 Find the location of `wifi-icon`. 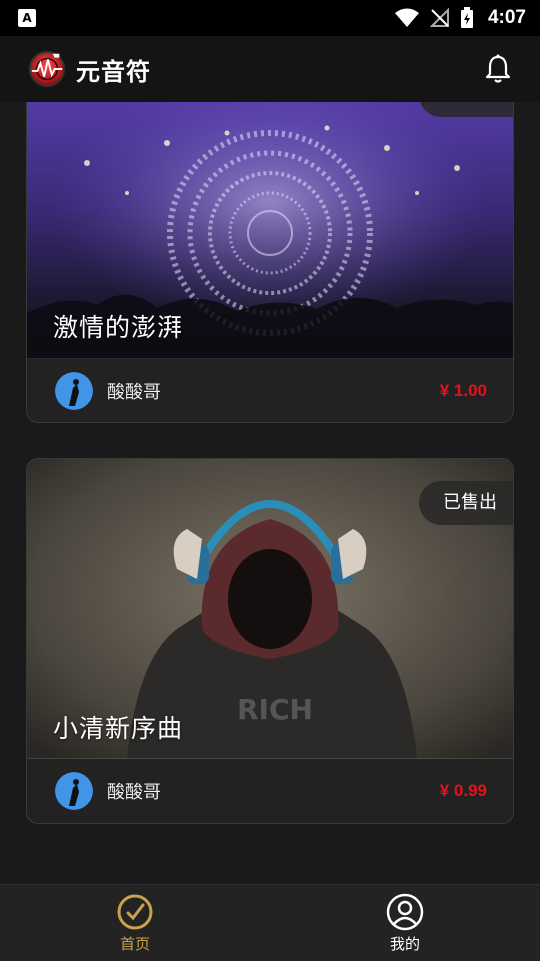

wifi-icon is located at coordinates (406, 17).